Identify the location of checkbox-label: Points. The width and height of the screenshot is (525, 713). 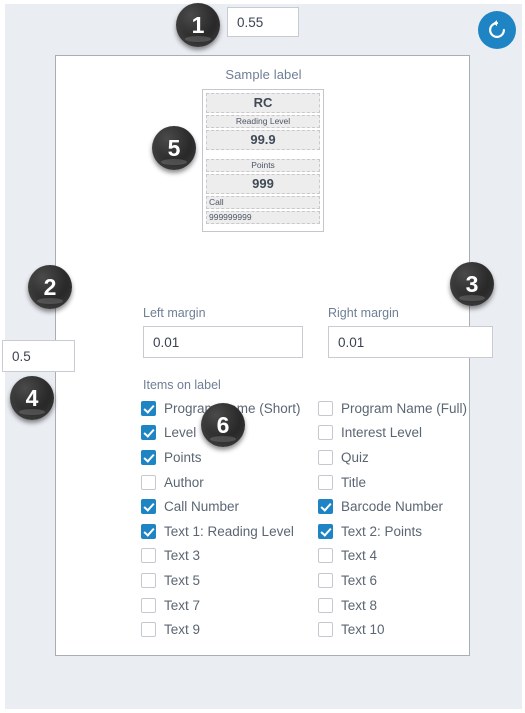
(183, 457).